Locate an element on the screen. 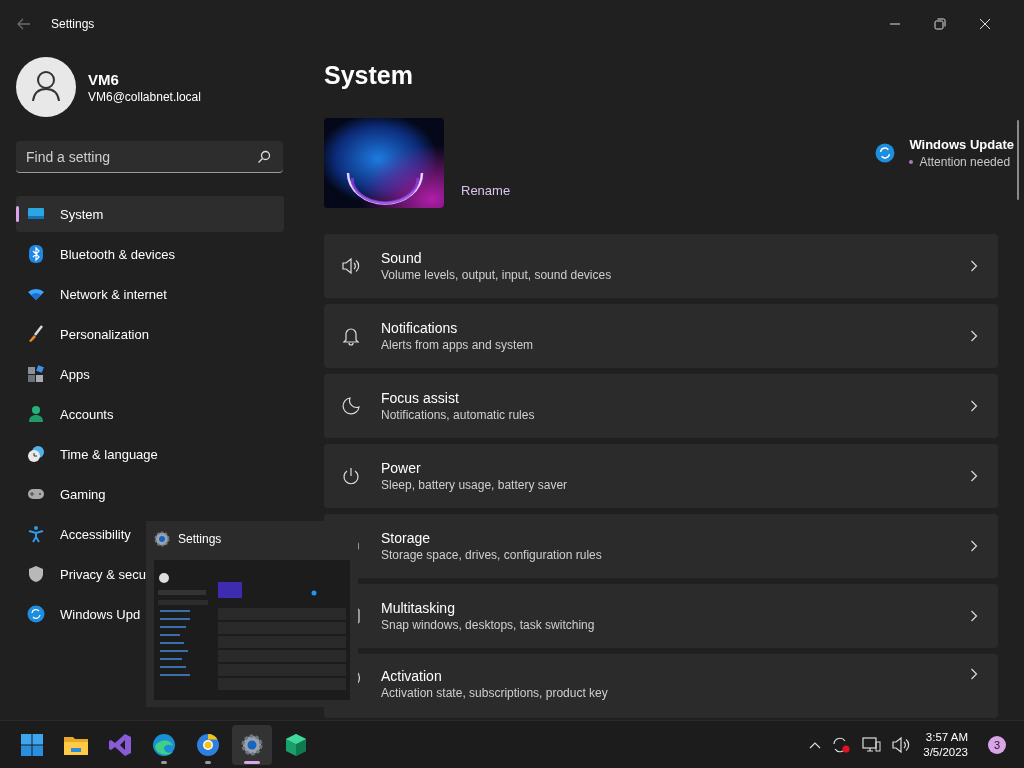 The image size is (1024, 768). rename-link: Rename is located at coordinates (486, 190).